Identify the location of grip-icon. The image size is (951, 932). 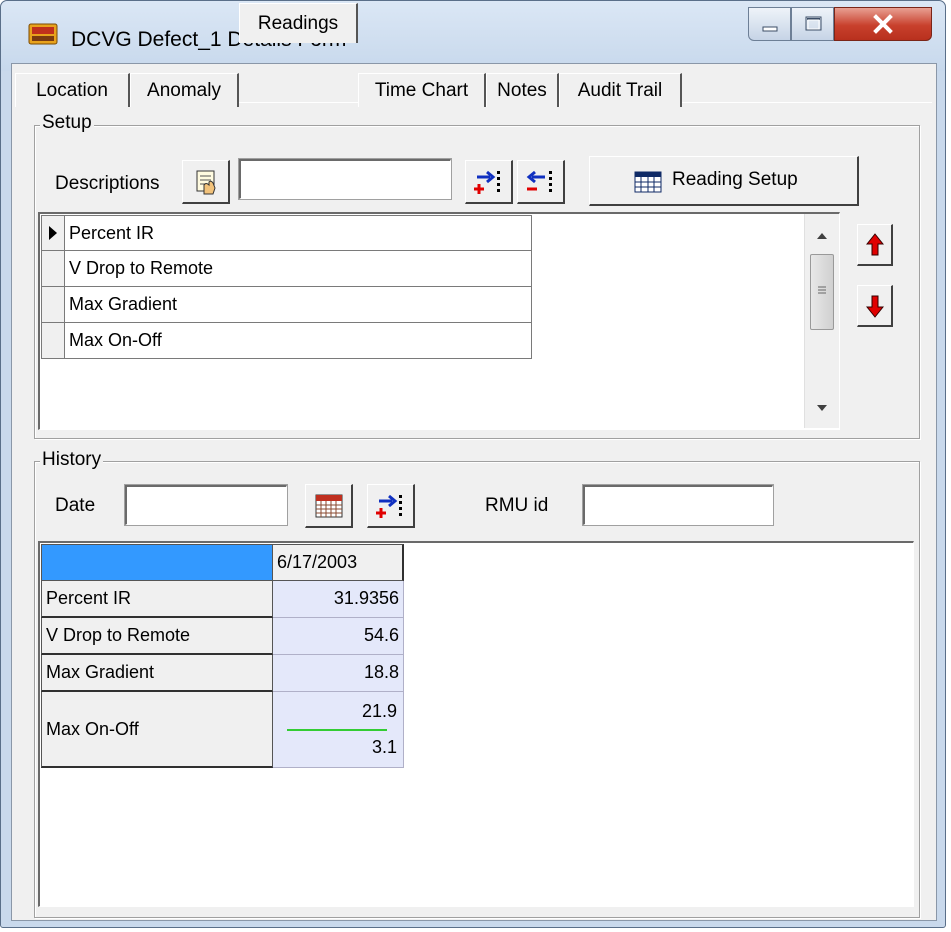
(822, 290).